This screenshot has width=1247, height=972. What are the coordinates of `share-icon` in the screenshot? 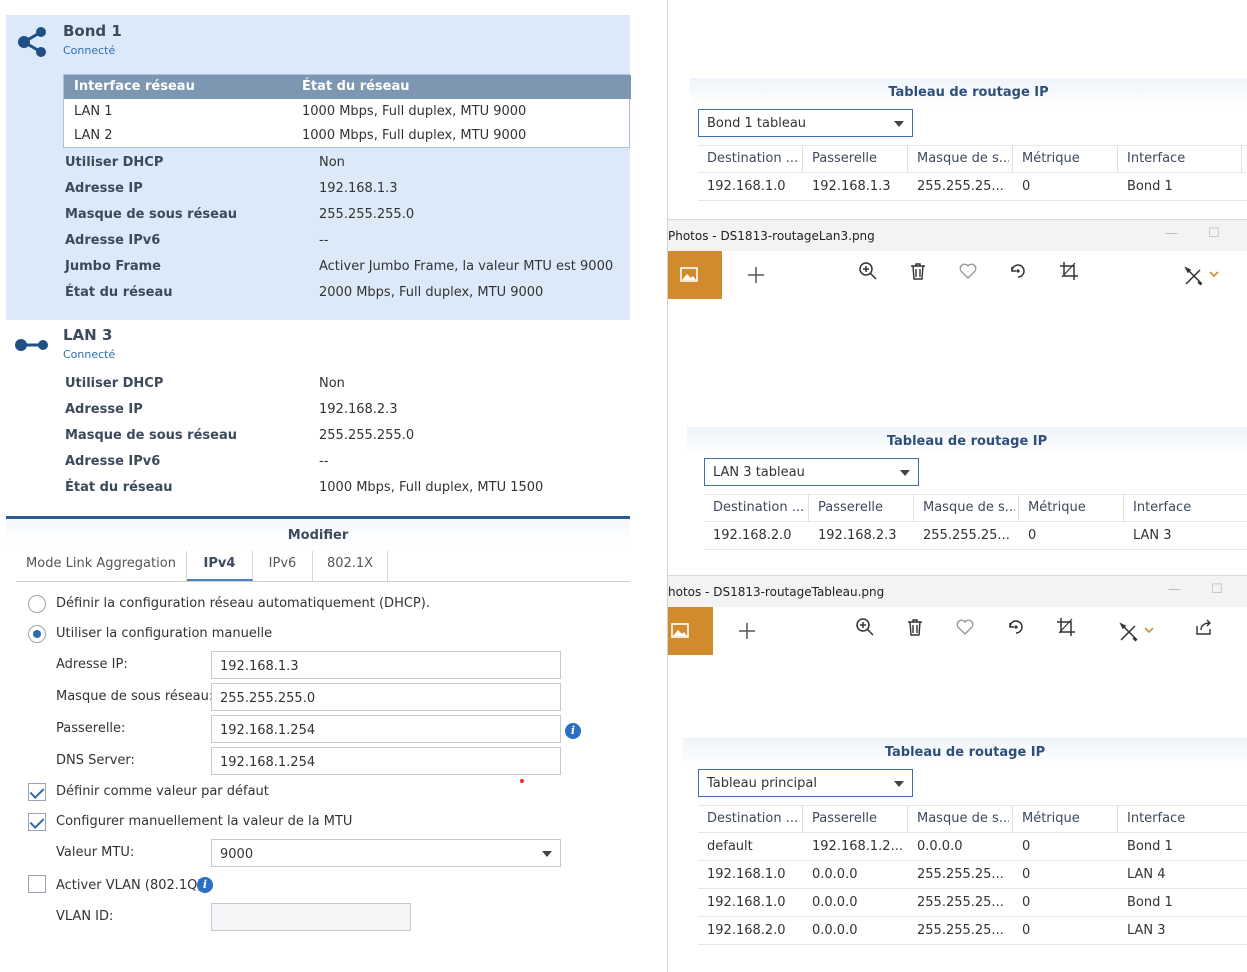 It's located at (1204, 627).